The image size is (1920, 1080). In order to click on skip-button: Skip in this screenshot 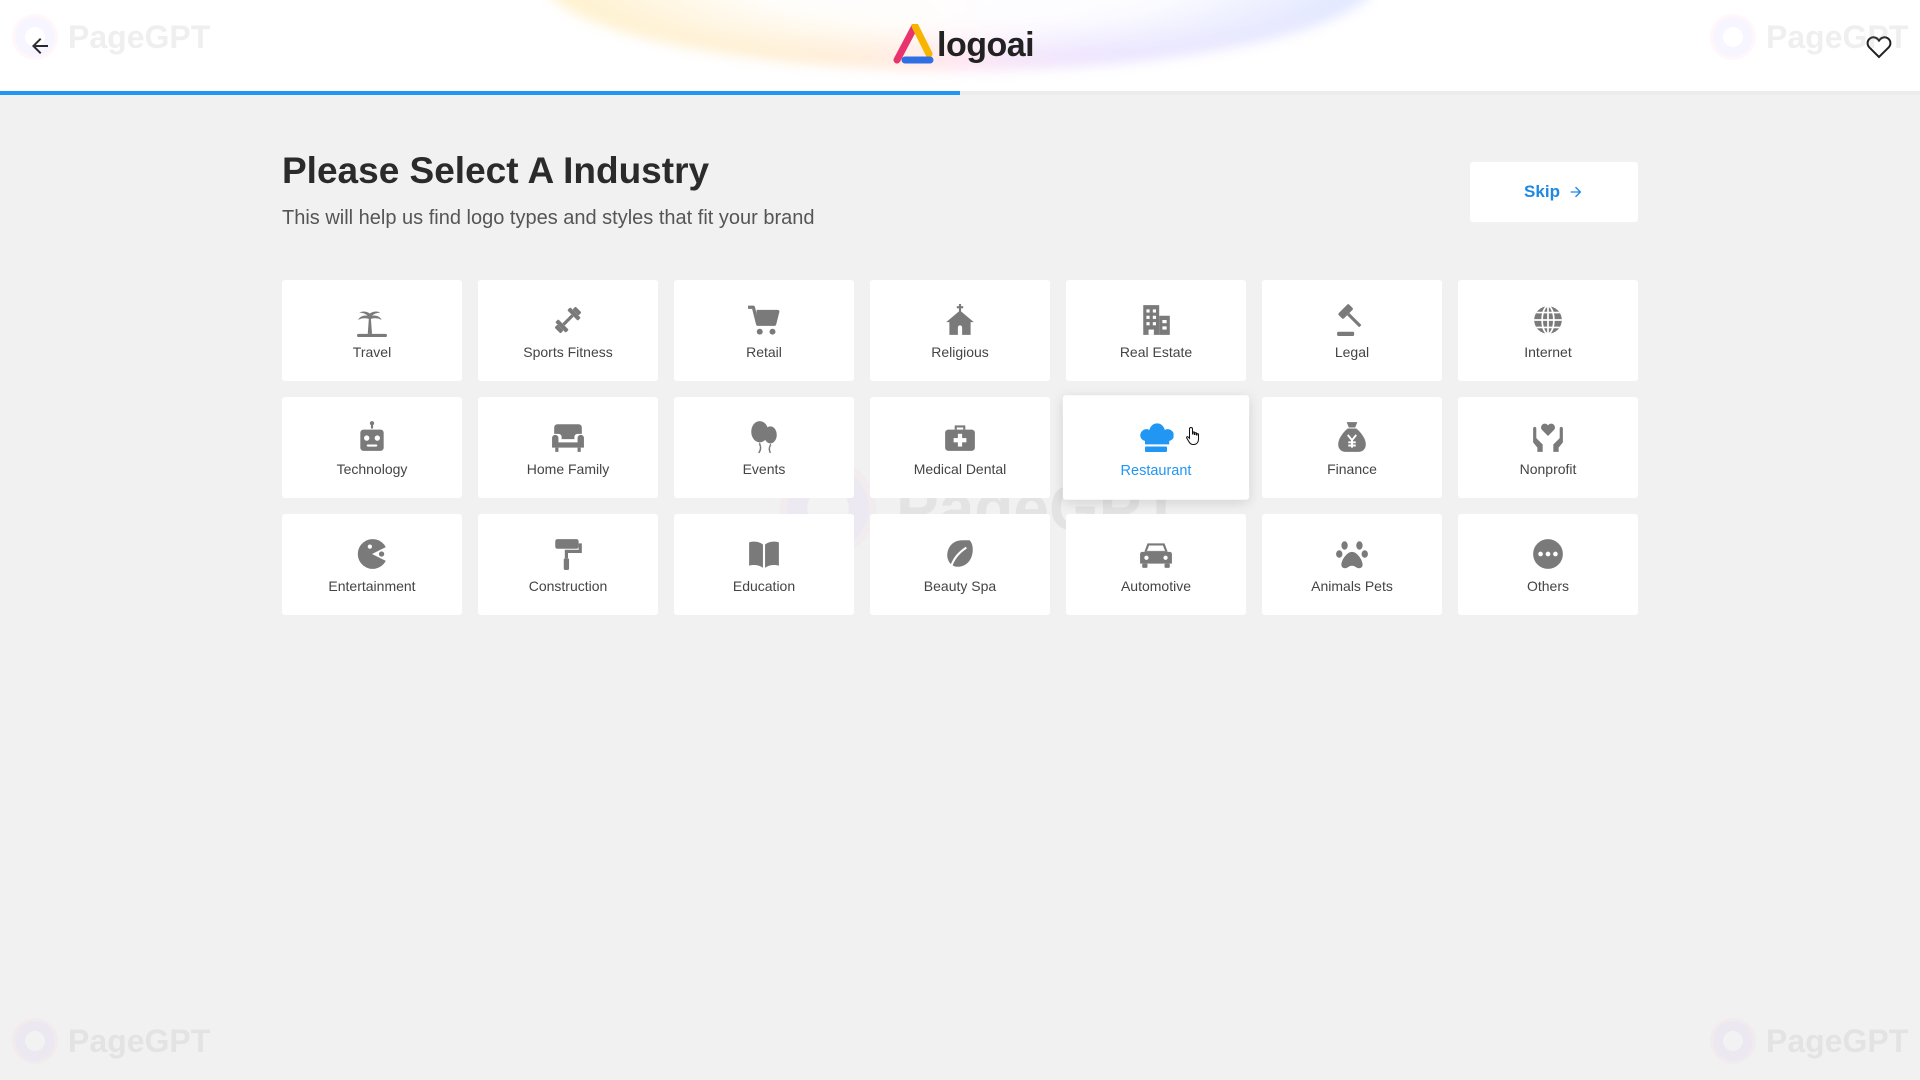, I will do `click(1554, 192)`.